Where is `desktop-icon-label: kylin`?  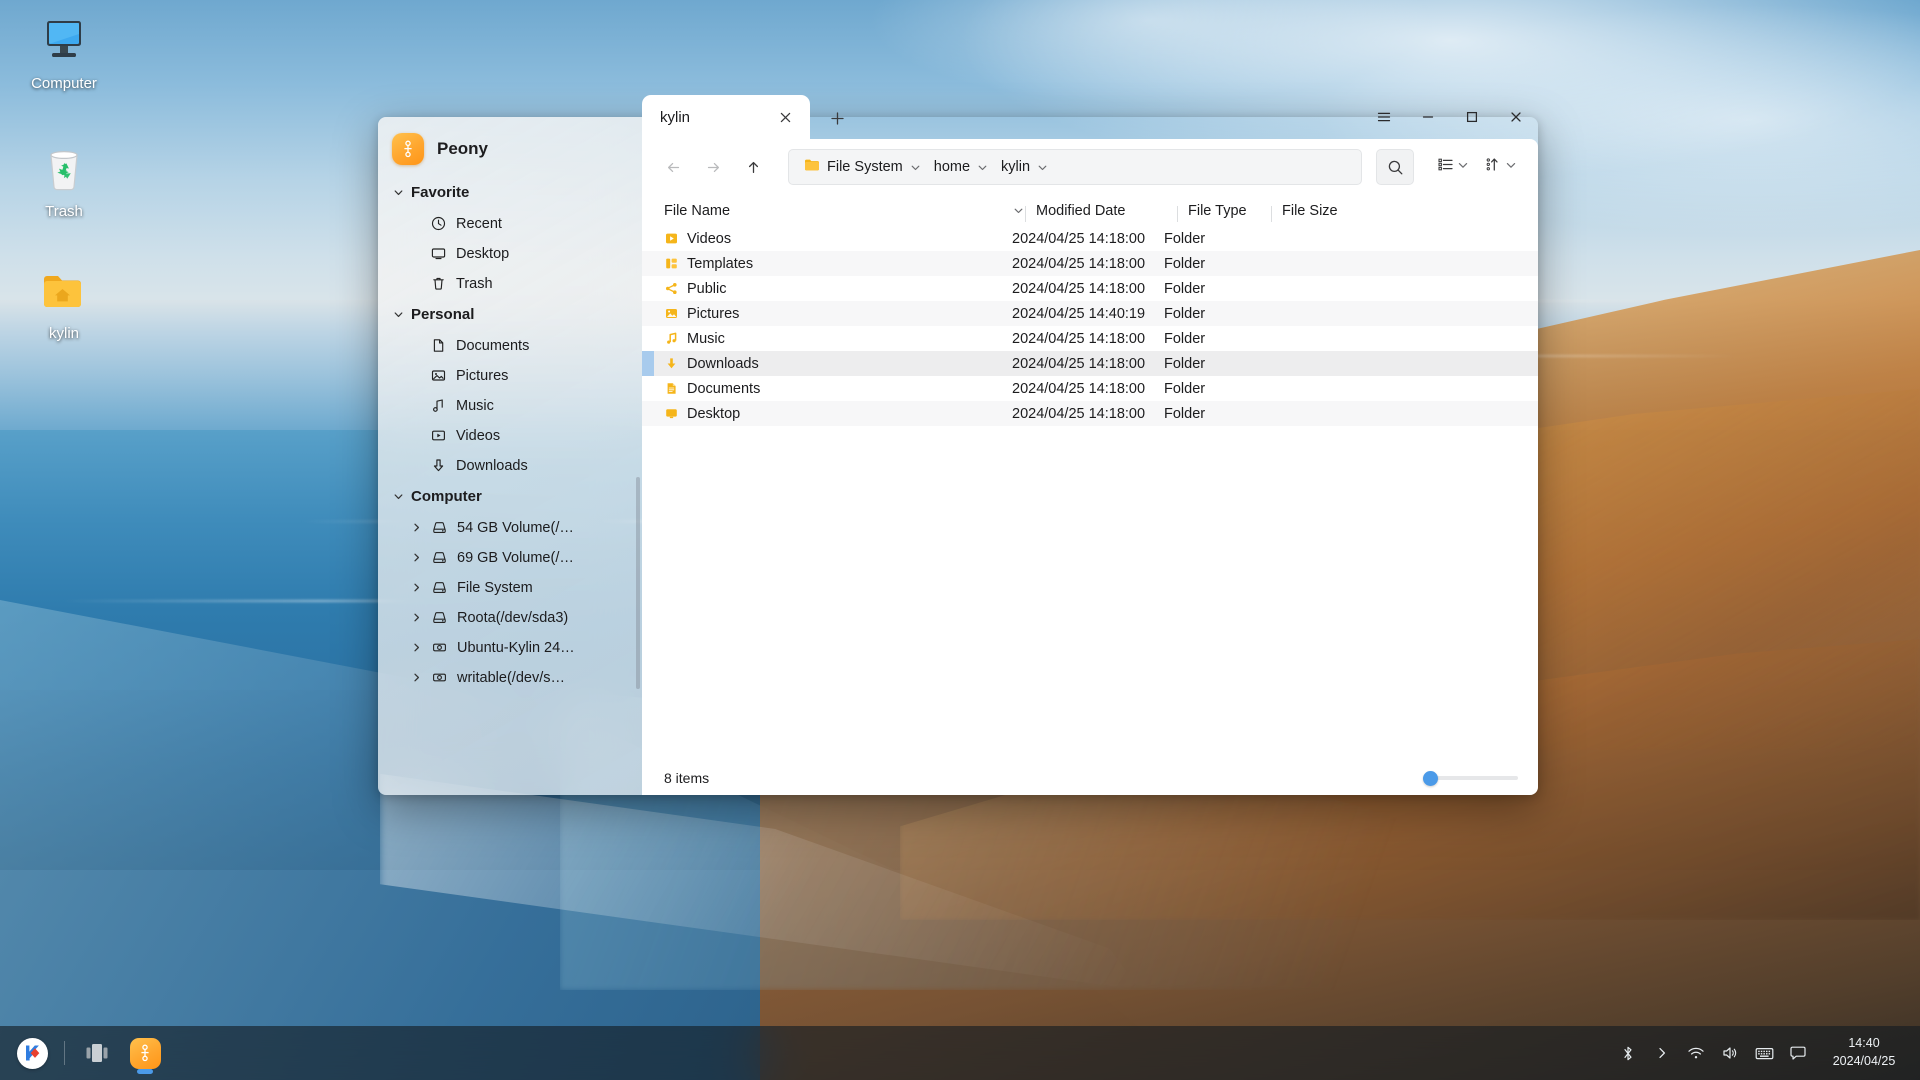
desktop-icon-label: kylin is located at coordinates (63, 333).